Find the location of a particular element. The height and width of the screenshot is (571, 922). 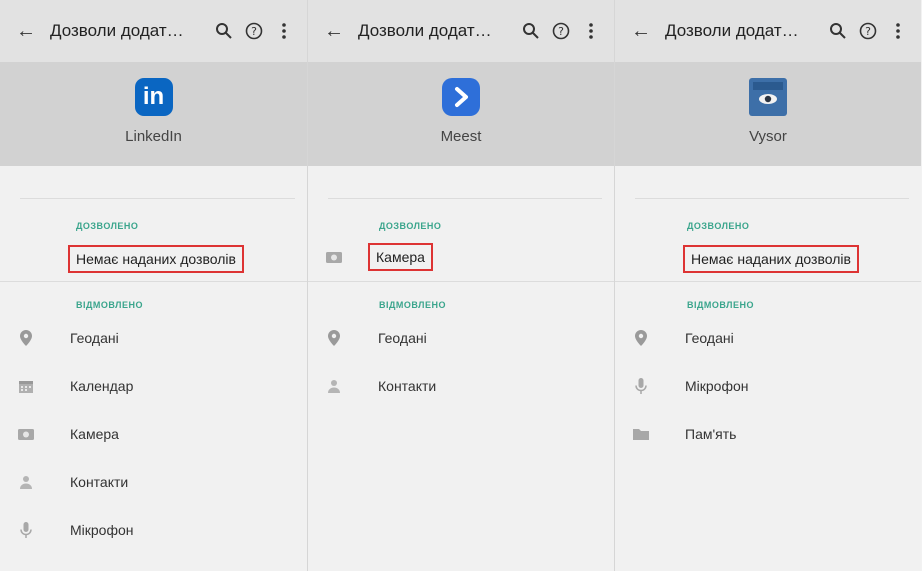

app-header: Vysor is located at coordinates (768, 114).